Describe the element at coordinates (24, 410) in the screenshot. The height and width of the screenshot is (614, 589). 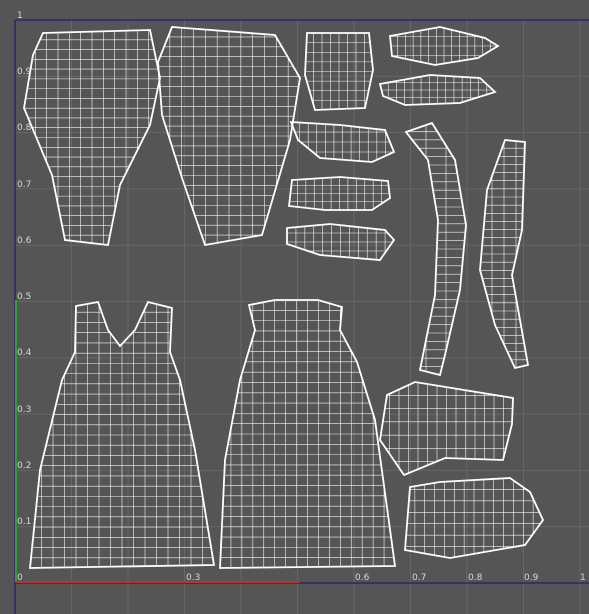
I see `v-tick-label: 0.3` at that location.